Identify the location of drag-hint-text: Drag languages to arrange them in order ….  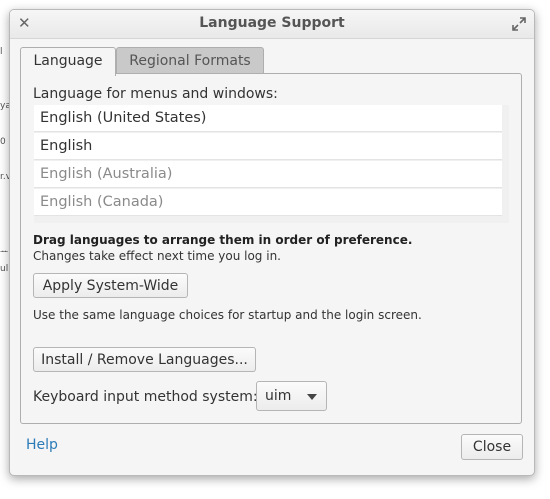
(223, 240).